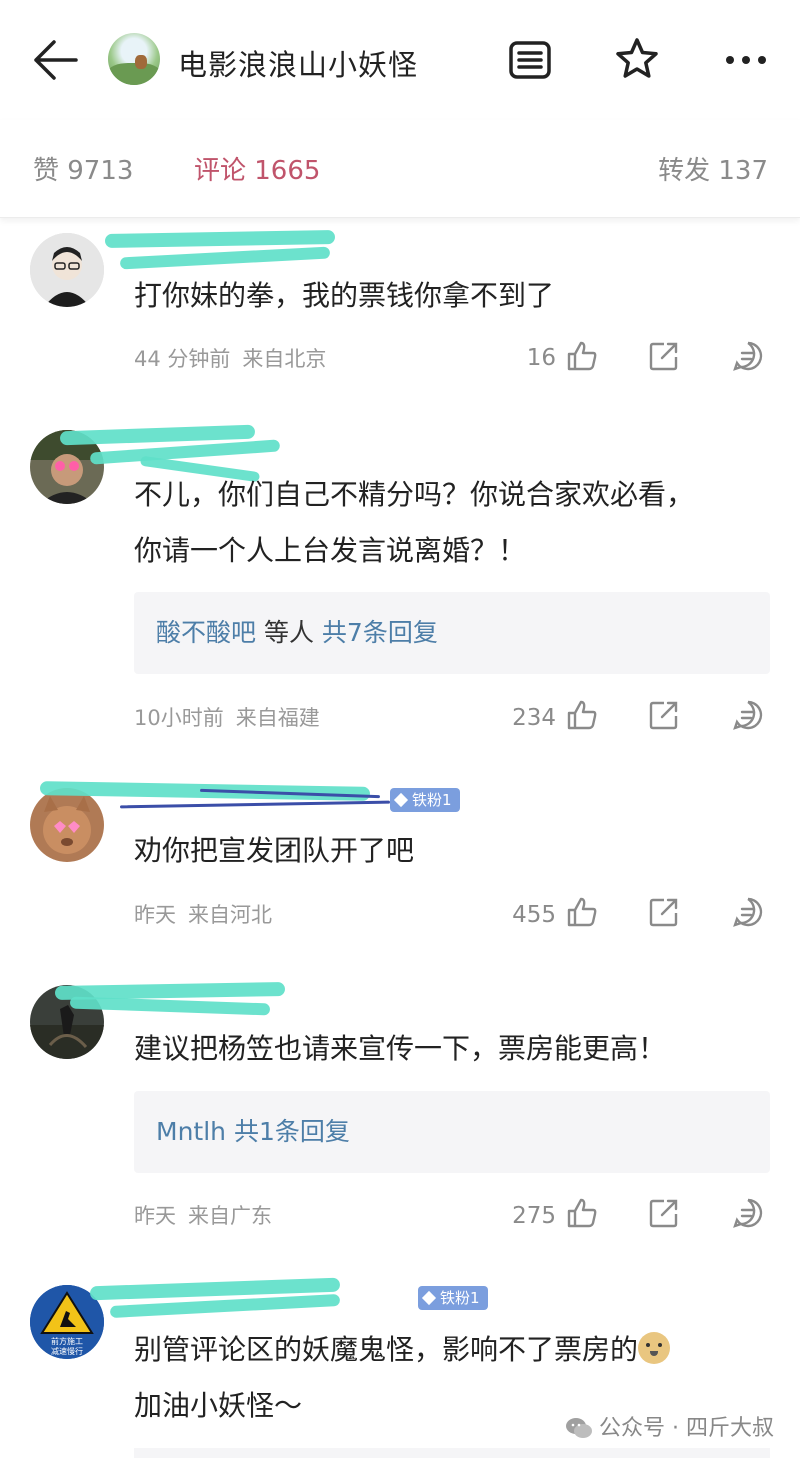  What do you see at coordinates (654, 1348) in the screenshot?
I see `doge-emoji-icon` at bounding box center [654, 1348].